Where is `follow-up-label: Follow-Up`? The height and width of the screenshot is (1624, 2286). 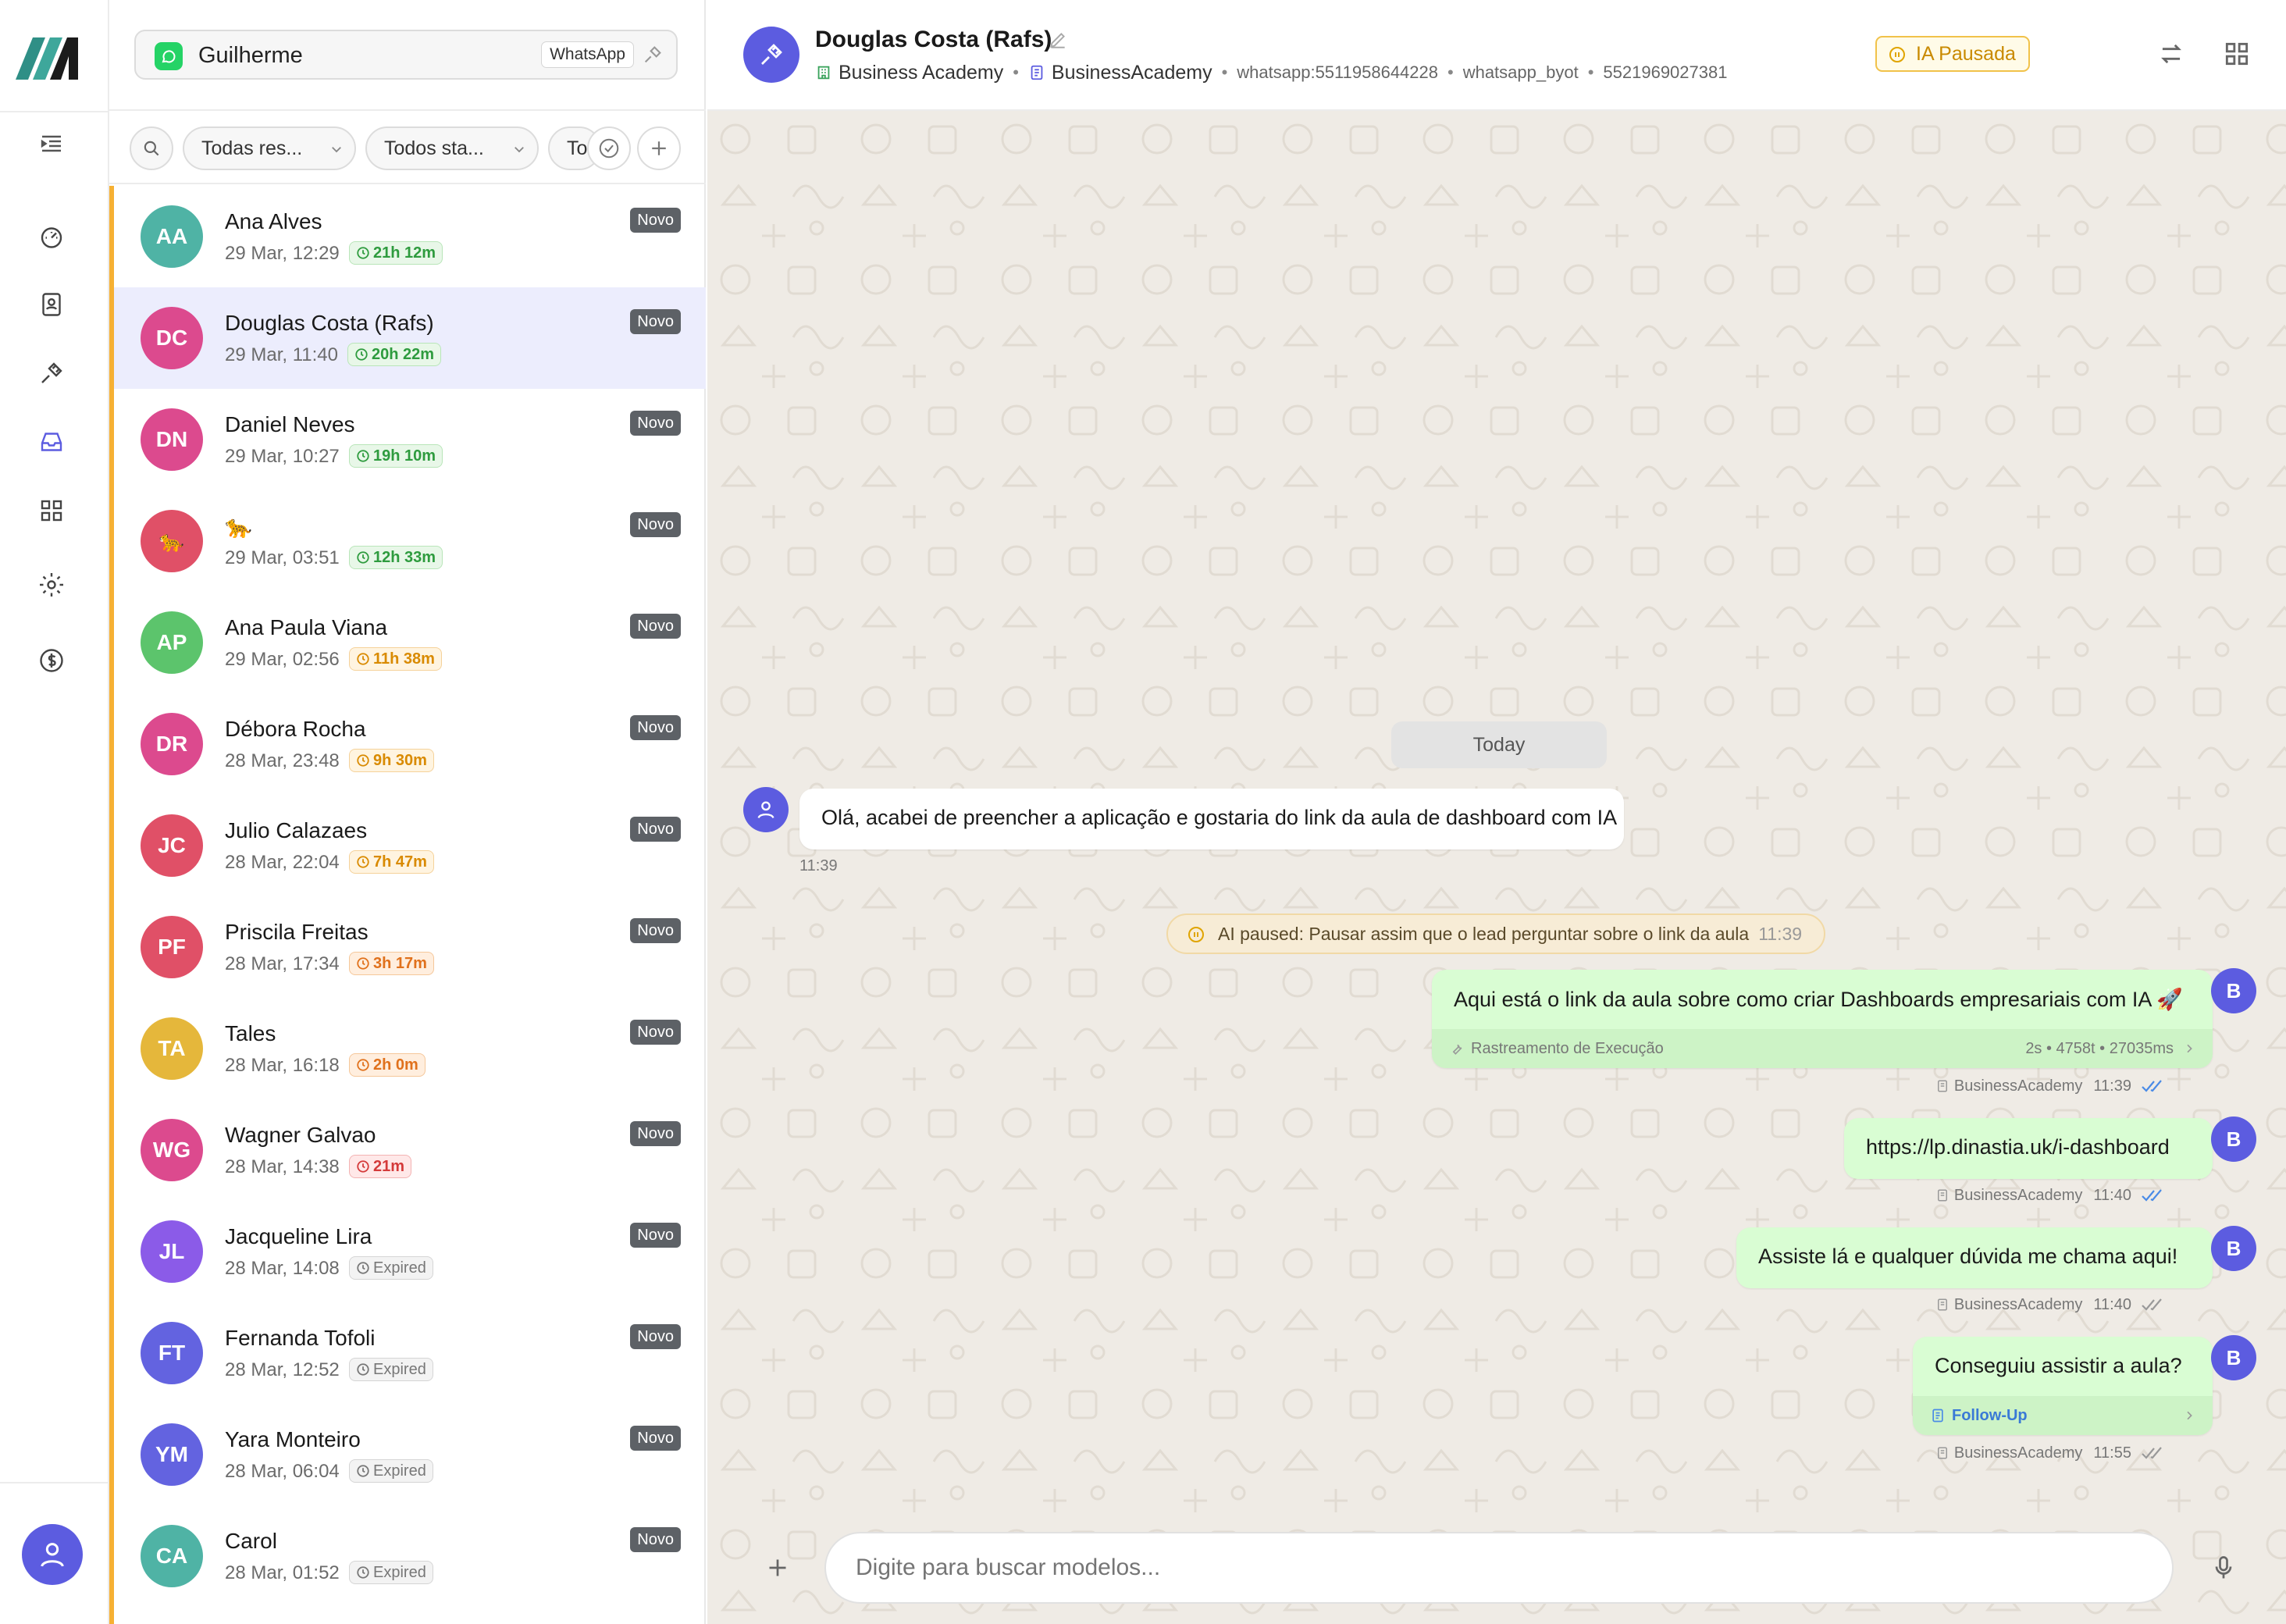 follow-up-label: Follow-Up is located at coordinates (1990, 1415).